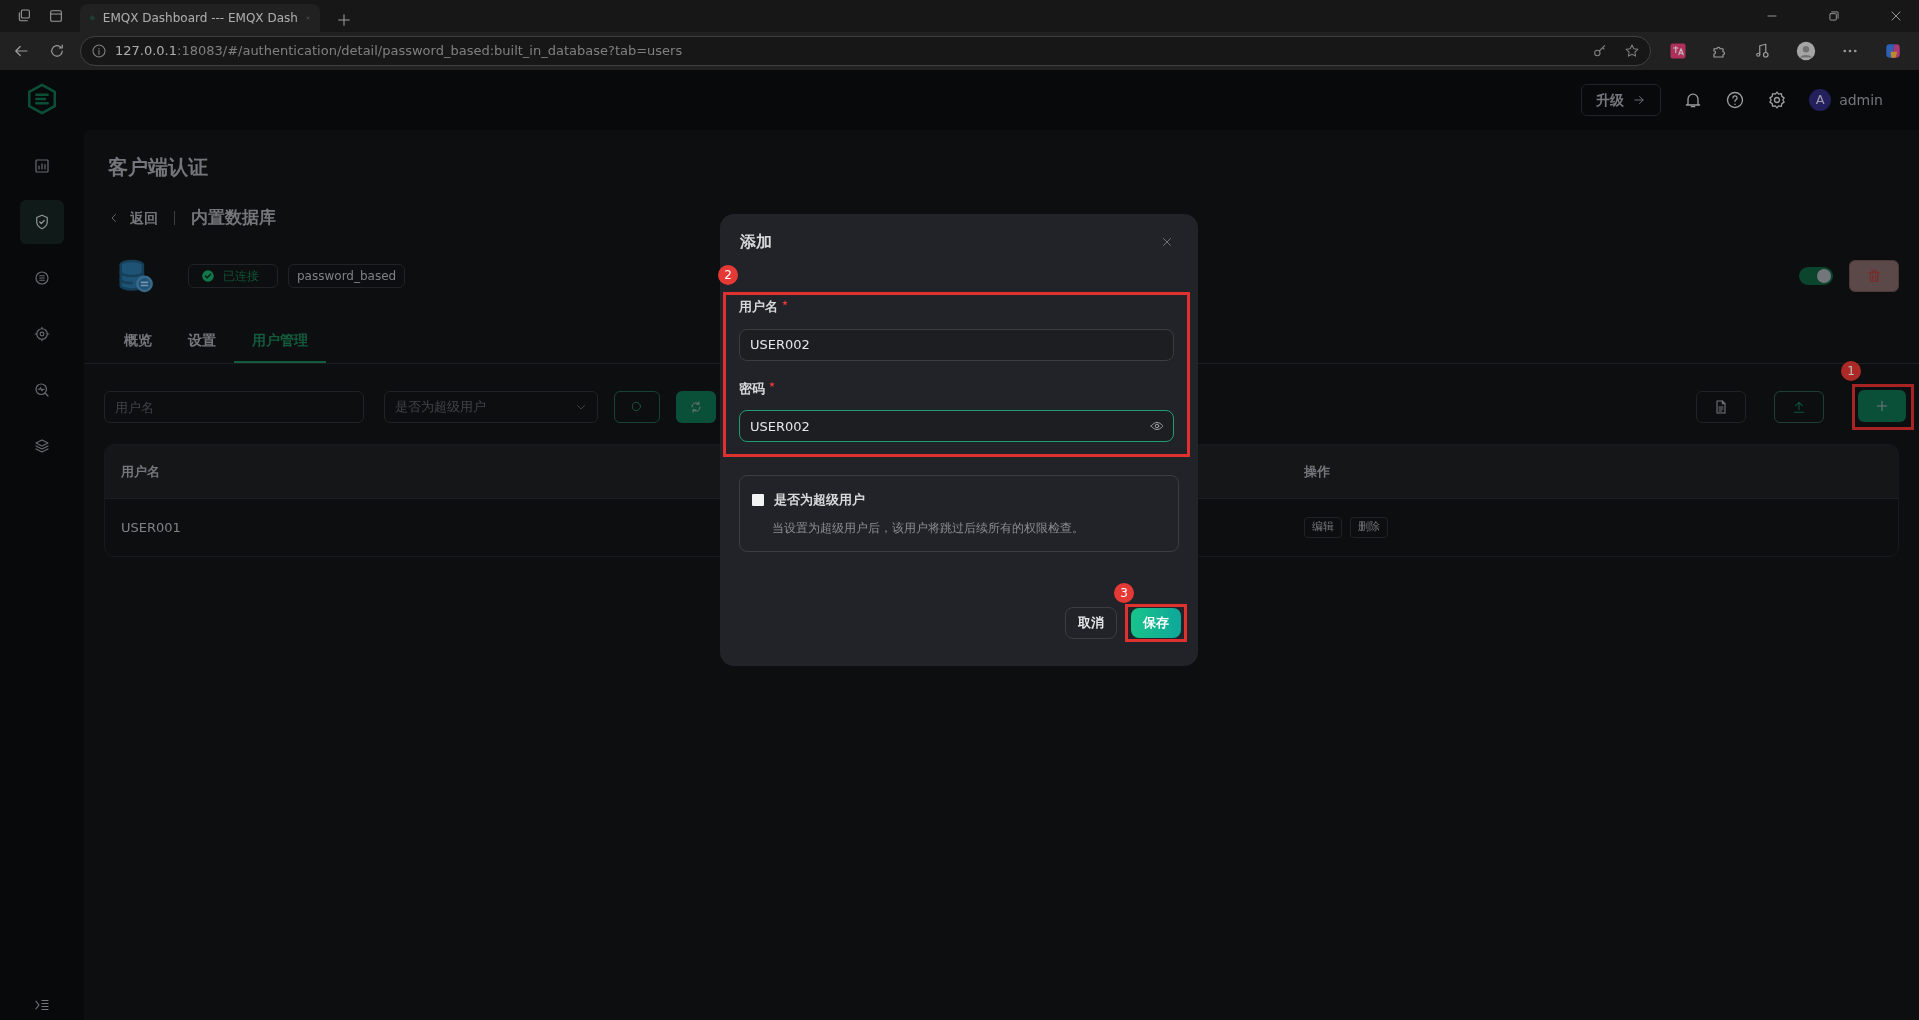  I want to click on password-field: USER002, so click(956, 426).